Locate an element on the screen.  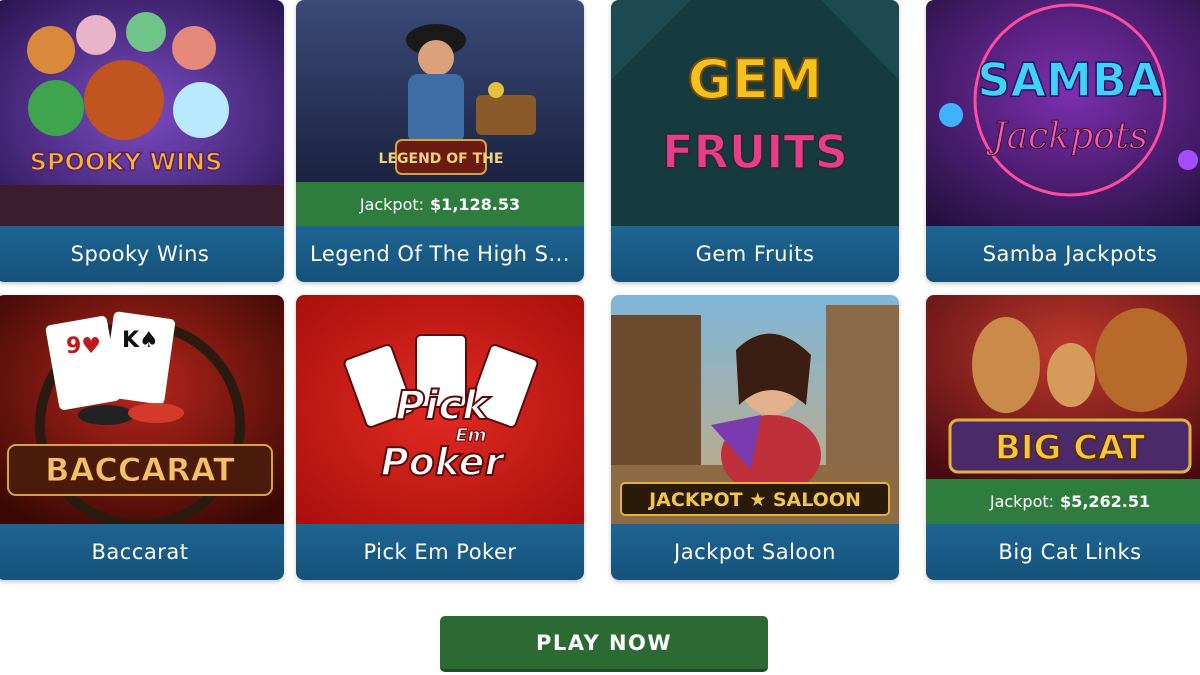
game-art-jackpot-saloon: JACKPOT ★ SALOON is located at coordinates (755, 409).